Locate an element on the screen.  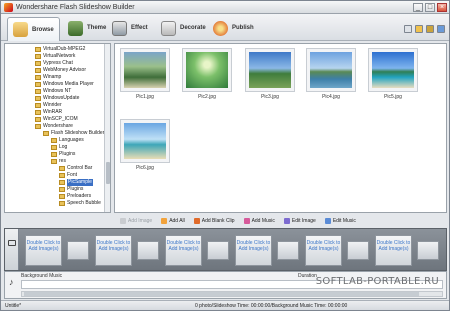
tree-item: Winamp is located at coordinates (48, 77).